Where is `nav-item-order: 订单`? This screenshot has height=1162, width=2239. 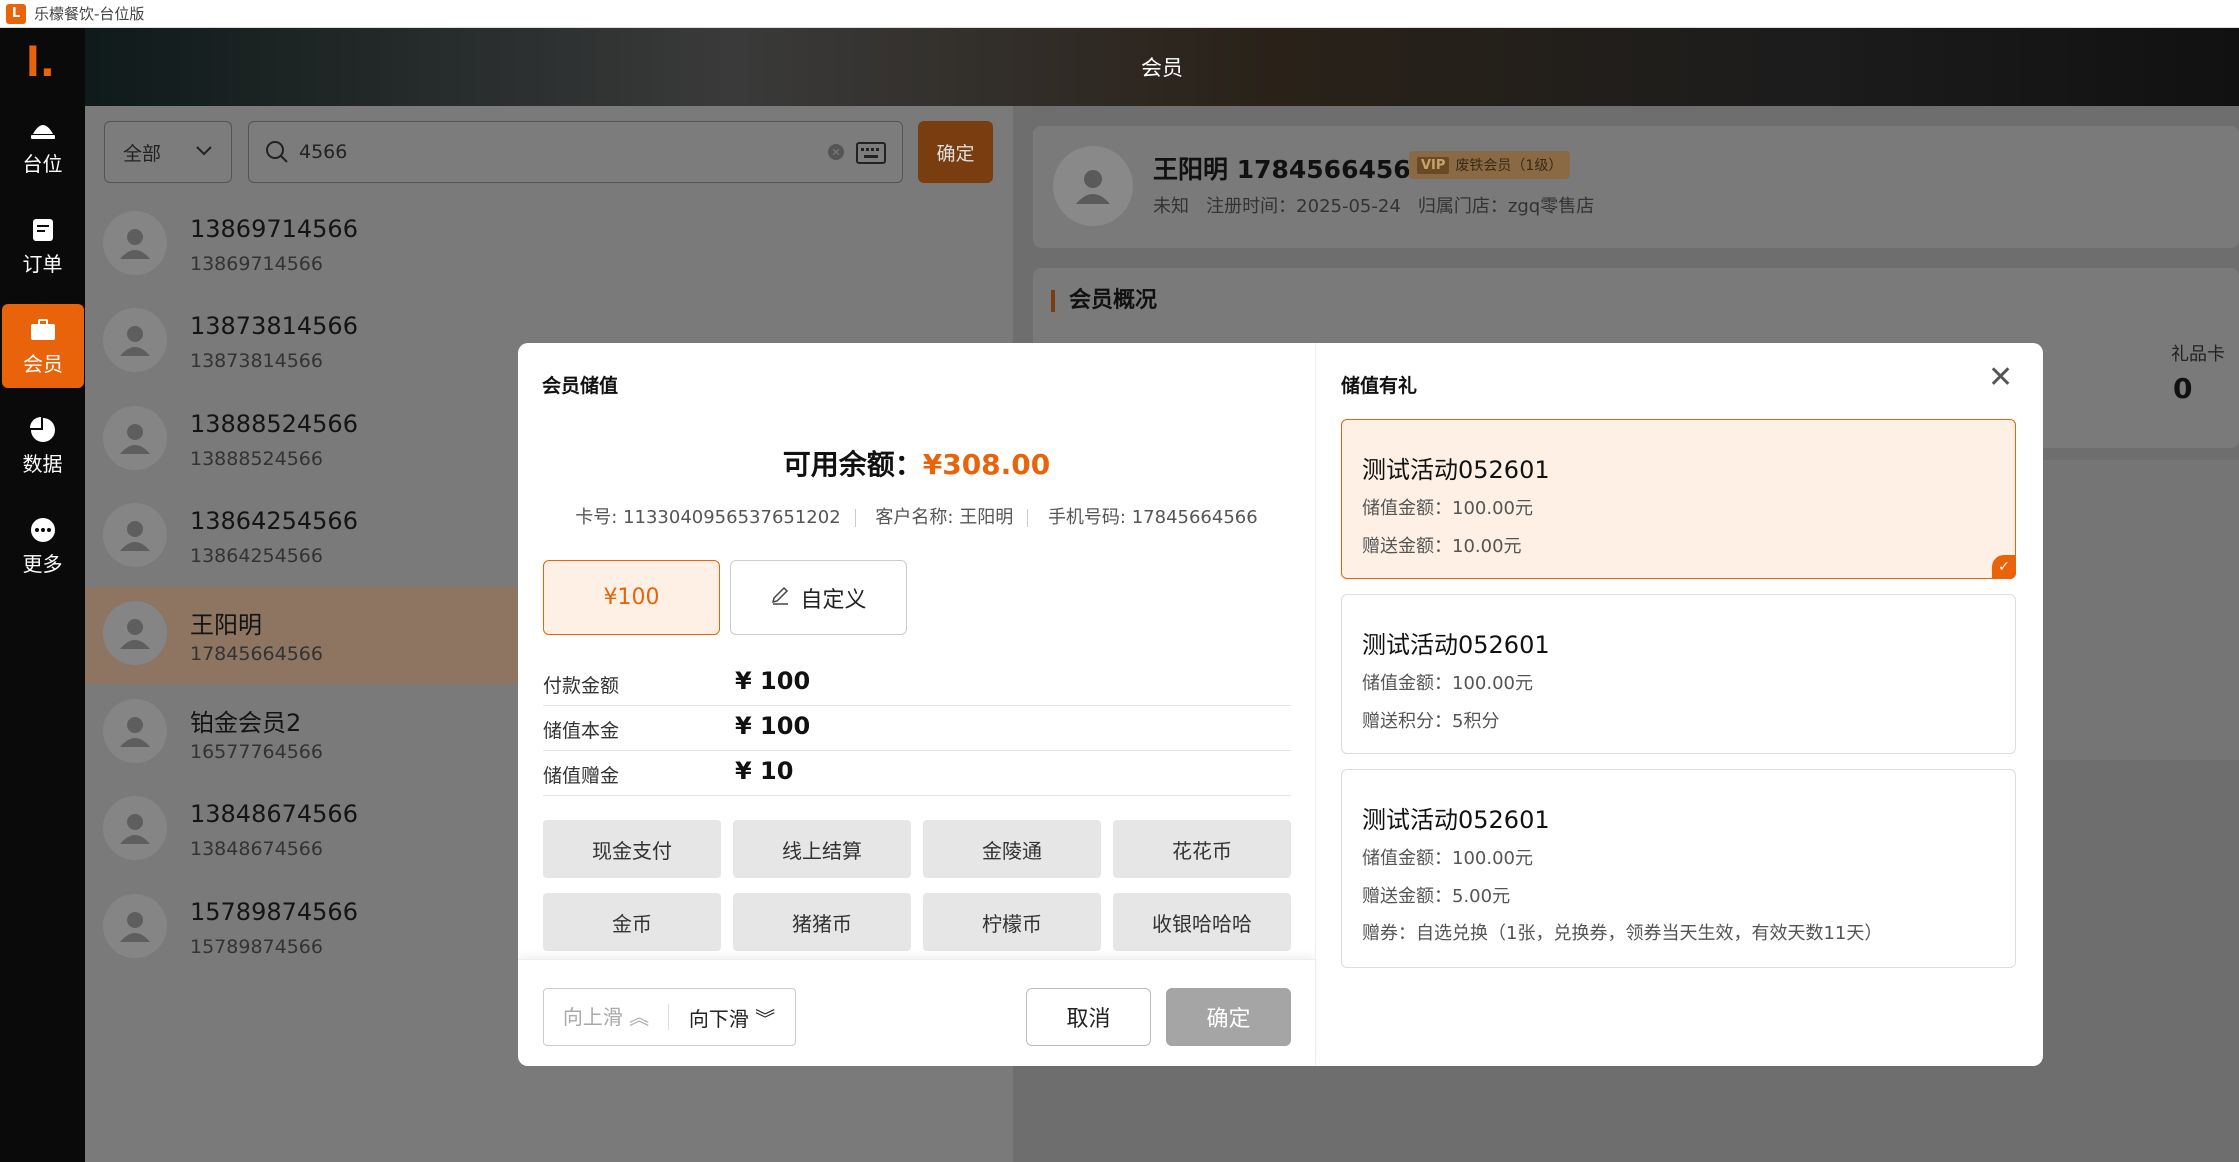
nav-item-order: 订单 is located at coordinates (42, 246).